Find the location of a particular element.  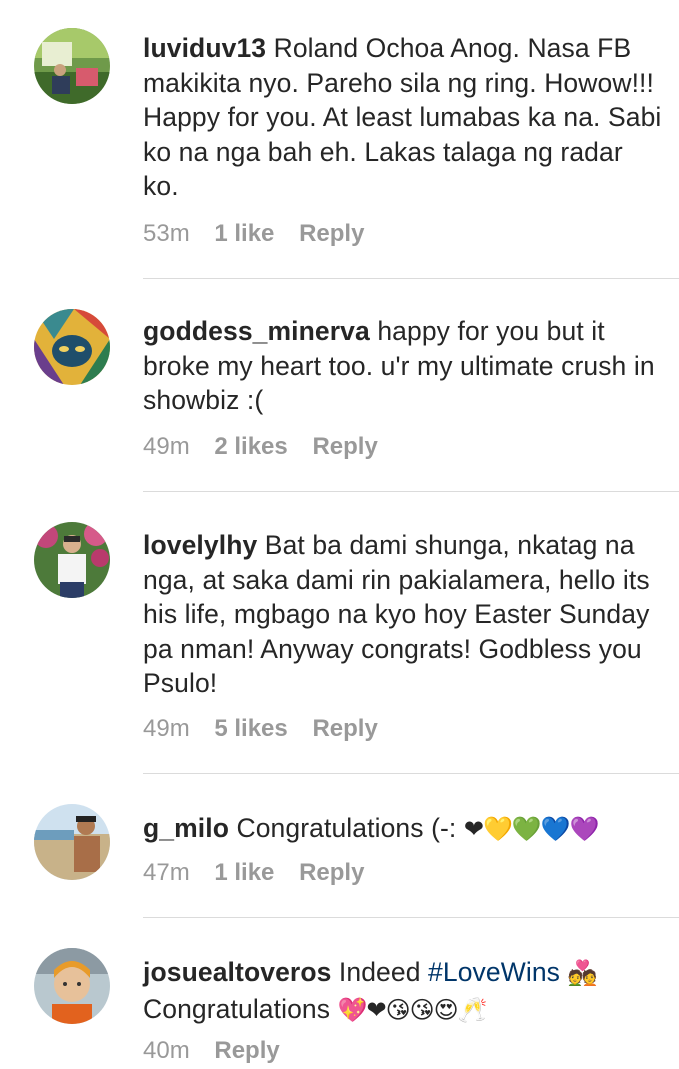

comment-text: Indeed is located at coordinates (383, 972).